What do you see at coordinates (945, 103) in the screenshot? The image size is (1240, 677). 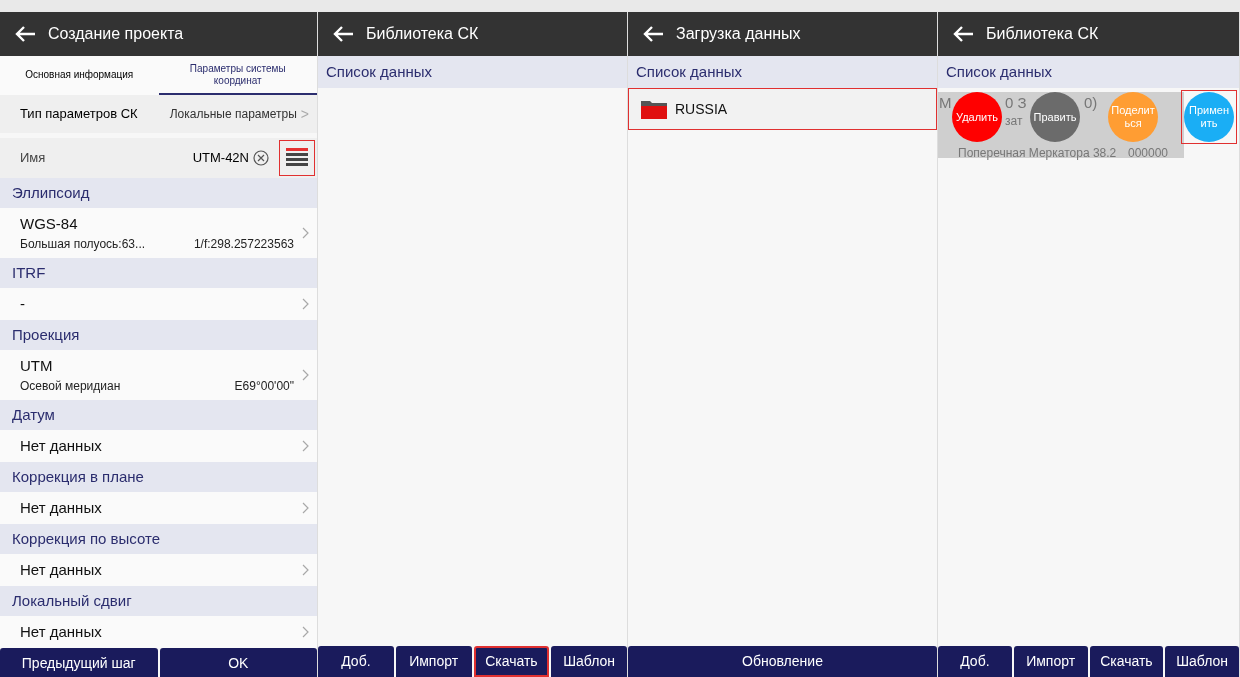 I see `item-text: М` at bounding box center [945, 103].